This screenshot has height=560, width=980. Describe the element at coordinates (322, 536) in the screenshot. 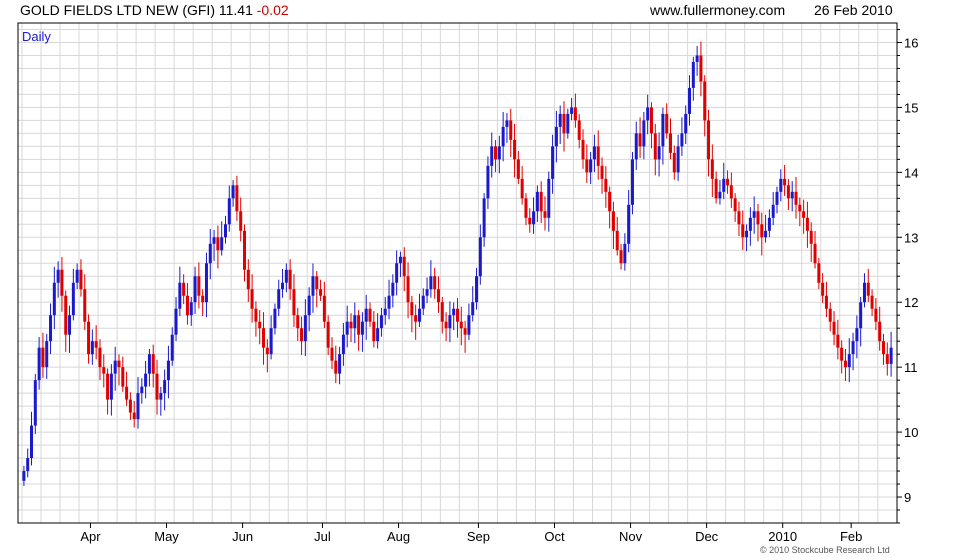

I see `x-tick-label: Jul` at that location.